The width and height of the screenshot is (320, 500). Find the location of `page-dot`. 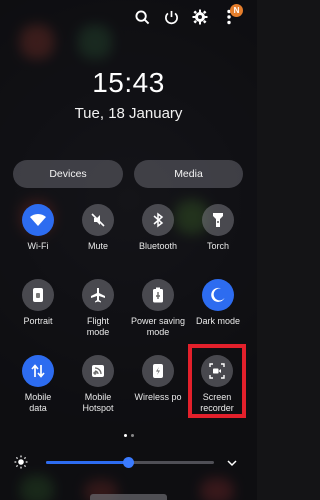

page-dot is located at coordinates (132, 435).